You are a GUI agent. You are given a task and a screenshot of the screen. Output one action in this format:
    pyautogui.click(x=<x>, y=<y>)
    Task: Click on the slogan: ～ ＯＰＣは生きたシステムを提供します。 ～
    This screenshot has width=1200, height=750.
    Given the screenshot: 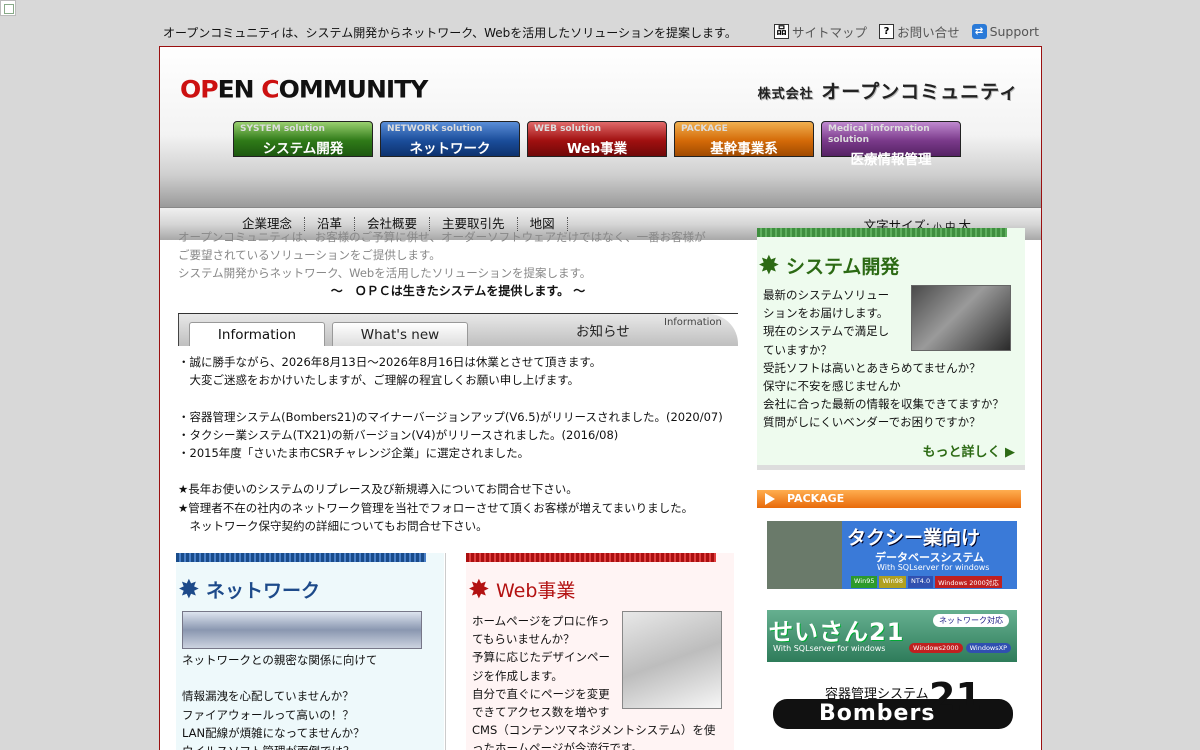 What is the action you would take?
    pyautogui.click(x=458, y=291)
    